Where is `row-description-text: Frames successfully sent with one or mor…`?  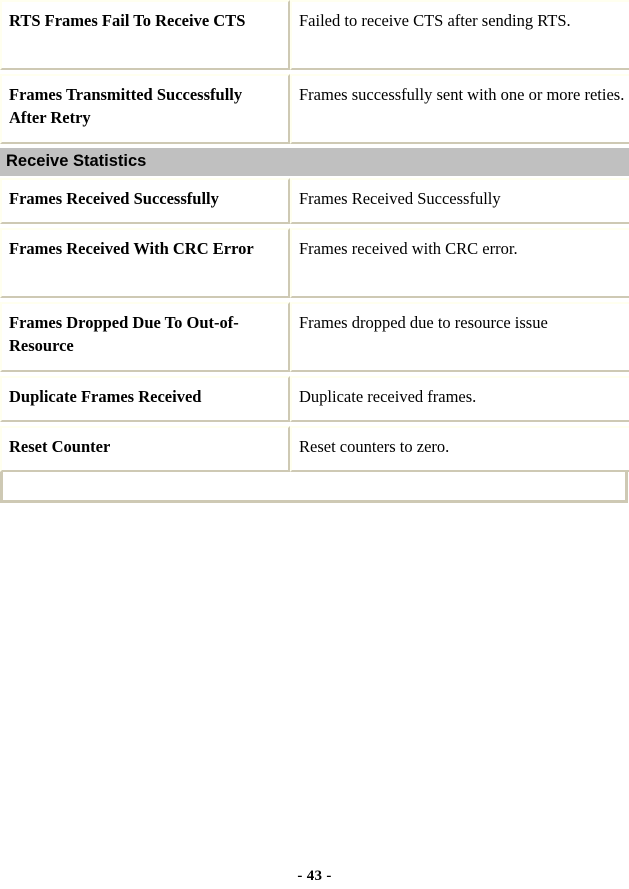 row-description-text: Frames successfully sent with one or mor… is located at coordinates (462, 94).